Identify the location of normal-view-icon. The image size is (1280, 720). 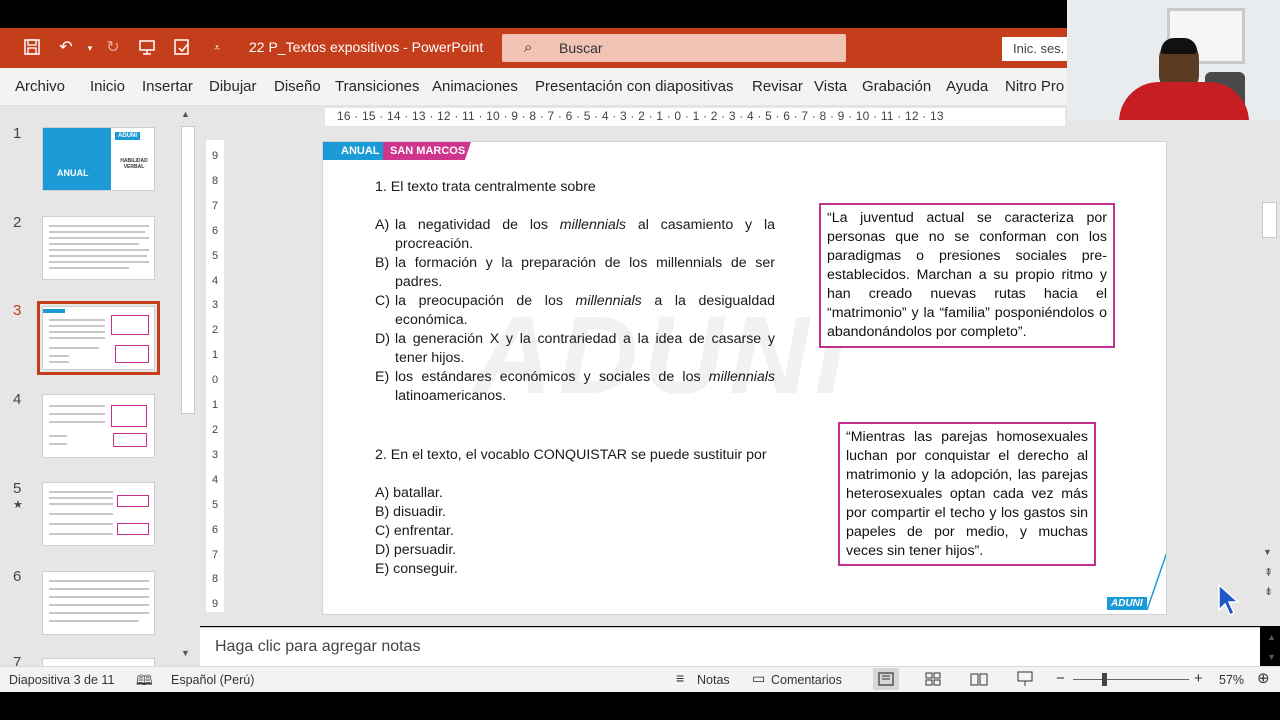
(886, 679).